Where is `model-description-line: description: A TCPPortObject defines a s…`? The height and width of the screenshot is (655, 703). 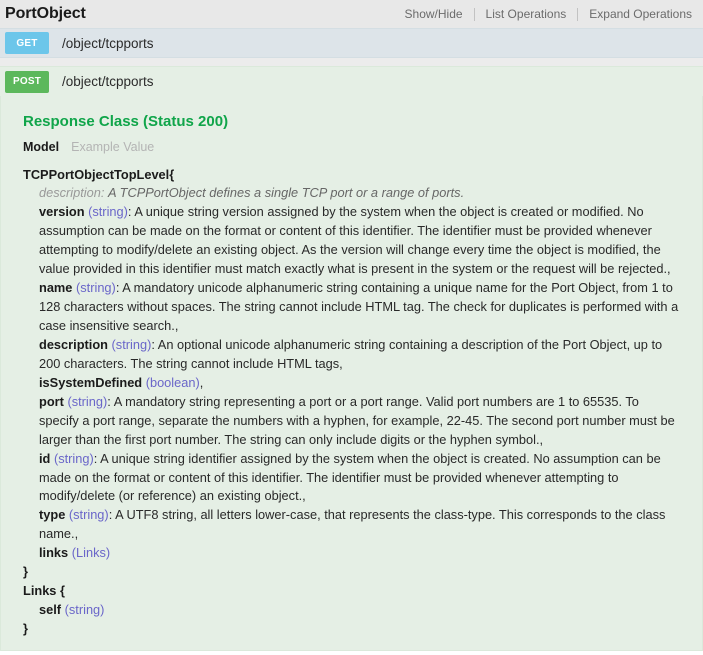
model-description-line: description: A TCPPortObject defines a s… is located at coordinates (359, 193).